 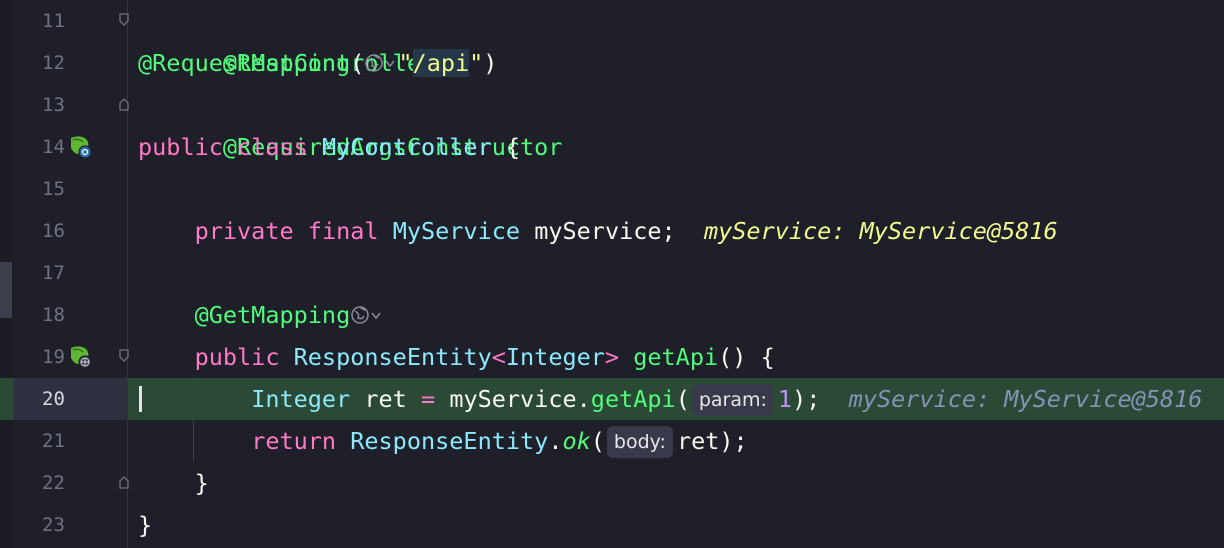 What do you see at coordinates (806, 399) in the screenshot?
I see `punctuation: );` at bounding box center [806, 399].